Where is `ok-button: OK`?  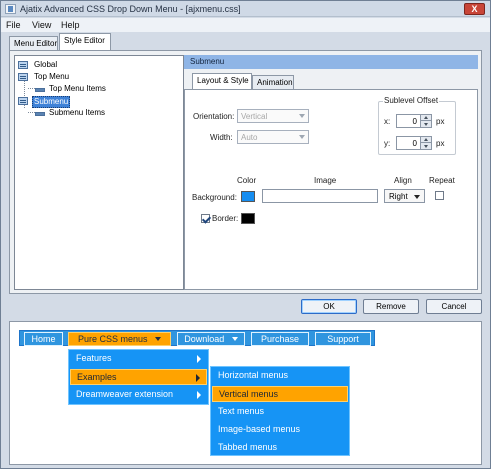 ok-button: OK is located at coordinates (329, 306).